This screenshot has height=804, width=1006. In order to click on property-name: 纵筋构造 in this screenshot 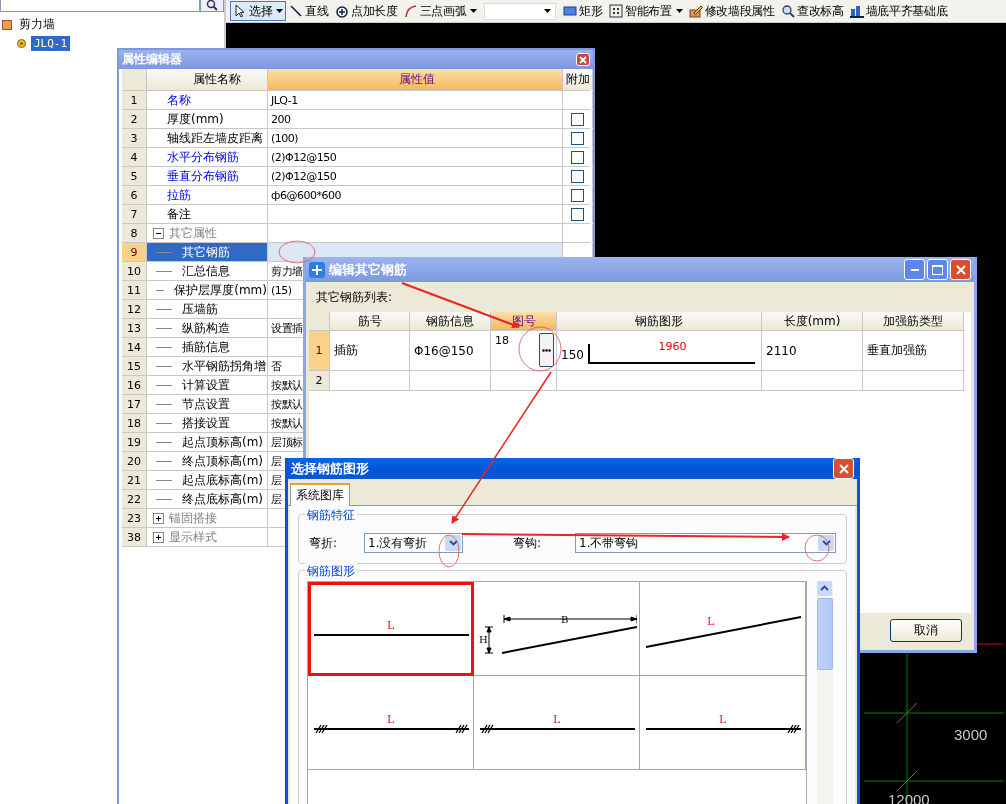, I will do `click(206, 328)`.